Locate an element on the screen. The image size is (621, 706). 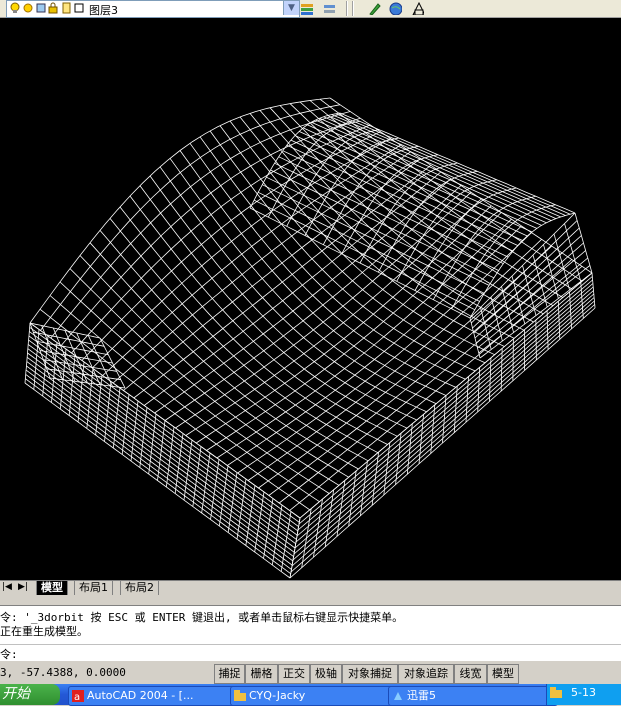
sun-icon is located at coordinates (28, 8).